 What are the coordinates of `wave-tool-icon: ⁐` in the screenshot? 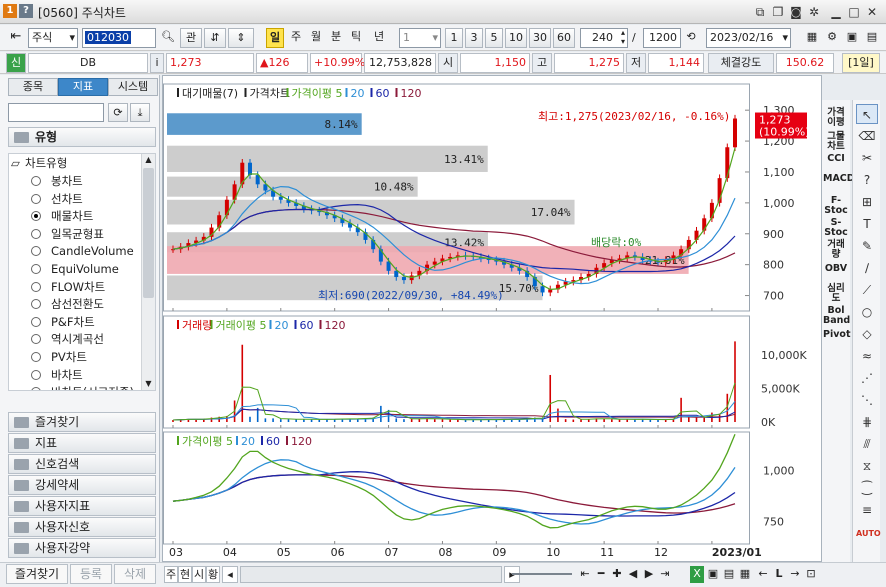 It's located at (867, 488).